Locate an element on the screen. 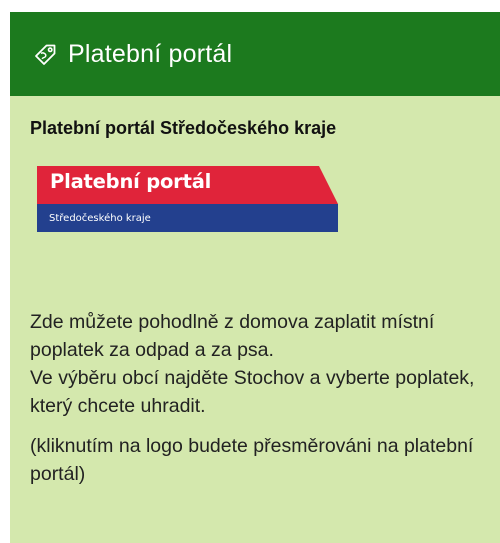 Image resolution: width=500 pixels, height=543 pixels. panel-title: Platební portál is located at coordinates (150, 53).